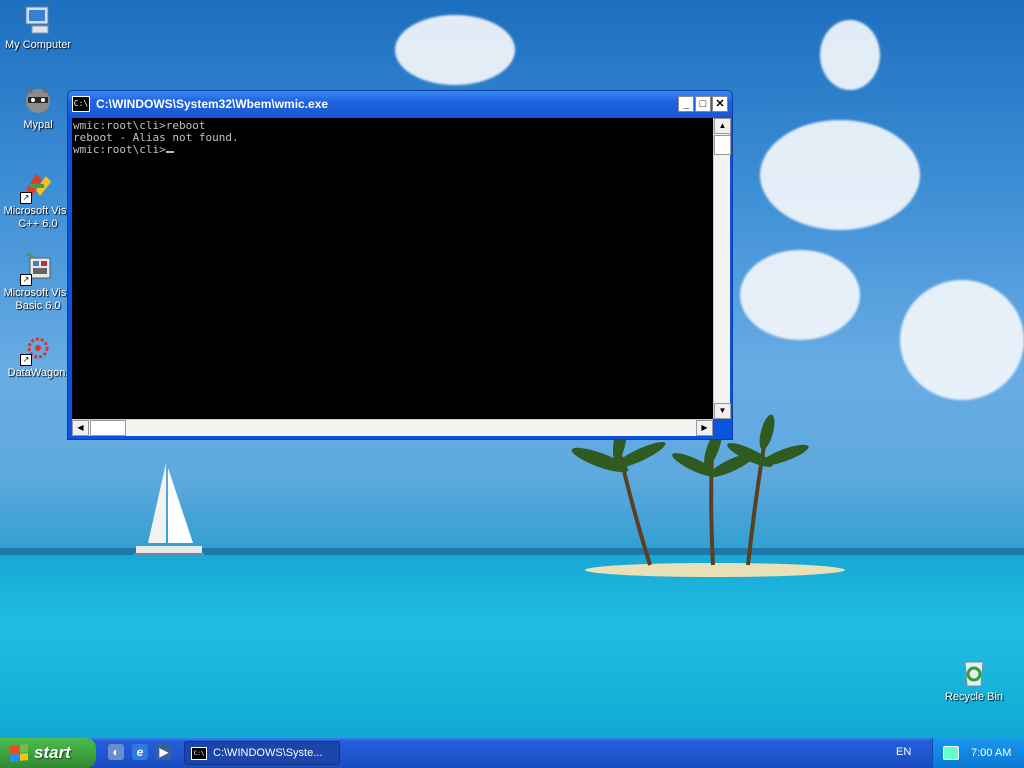 The height and width of the screenshot is (768, 1024). I want to click on horizontal-scroll-thumb, so click(108, 428).